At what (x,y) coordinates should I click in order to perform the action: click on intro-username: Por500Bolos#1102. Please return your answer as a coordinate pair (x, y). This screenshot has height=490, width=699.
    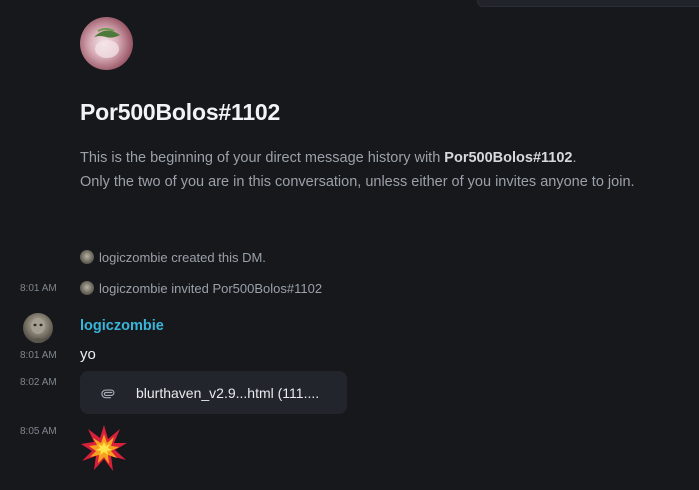
    Looking at the image, I should click on (508, 158).